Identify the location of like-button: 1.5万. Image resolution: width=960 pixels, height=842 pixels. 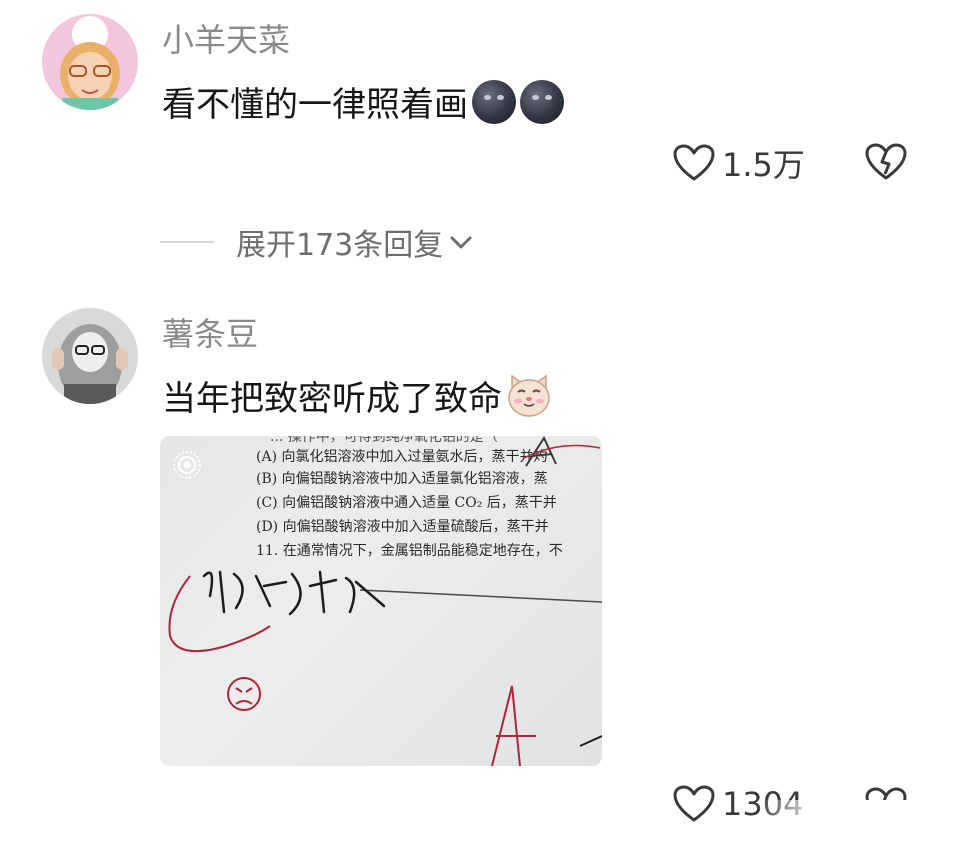
(738, 163).